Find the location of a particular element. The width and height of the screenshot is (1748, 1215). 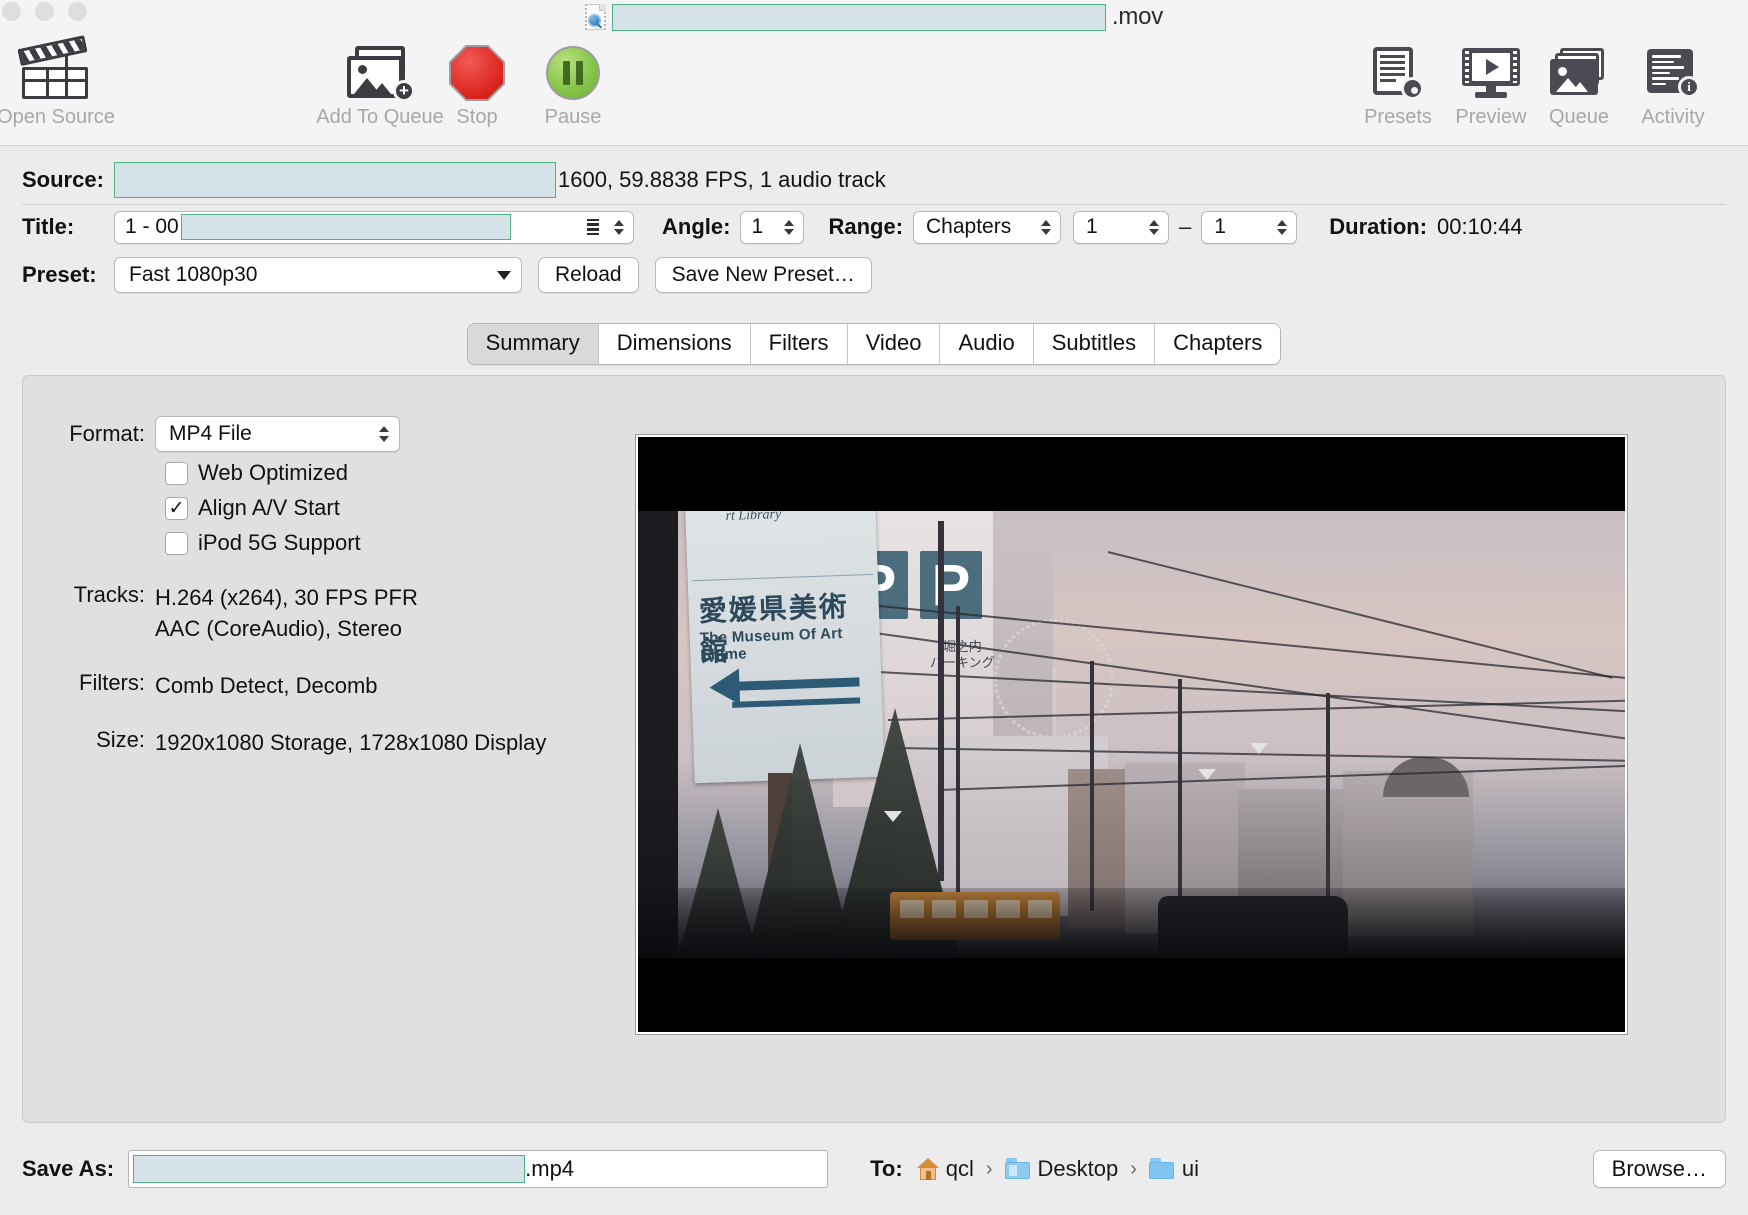

angle-stepper: 1 is located at coordinates (772, 227).